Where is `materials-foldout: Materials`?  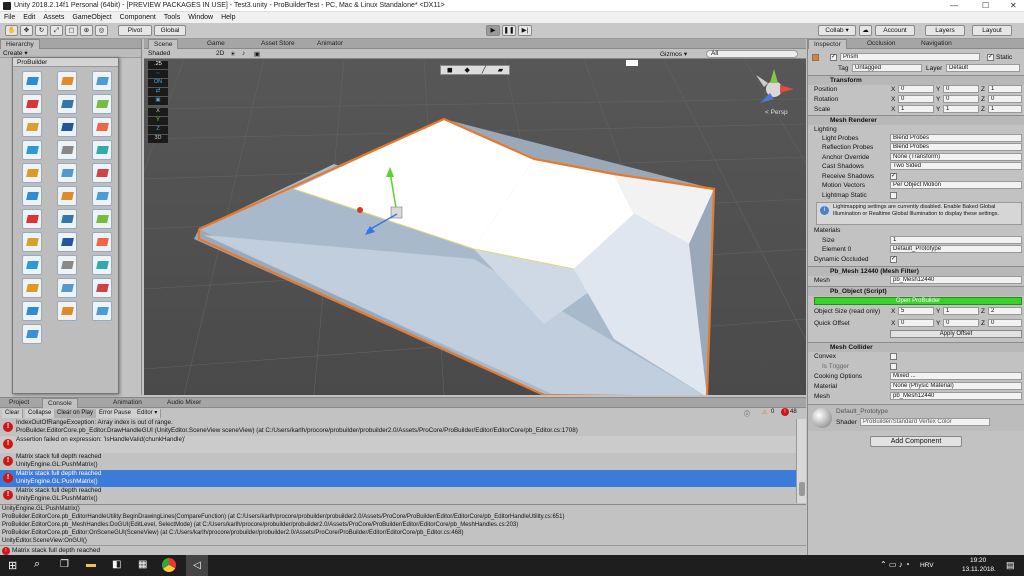
materials-foldout: Materials is located at coordinates (827, 230).